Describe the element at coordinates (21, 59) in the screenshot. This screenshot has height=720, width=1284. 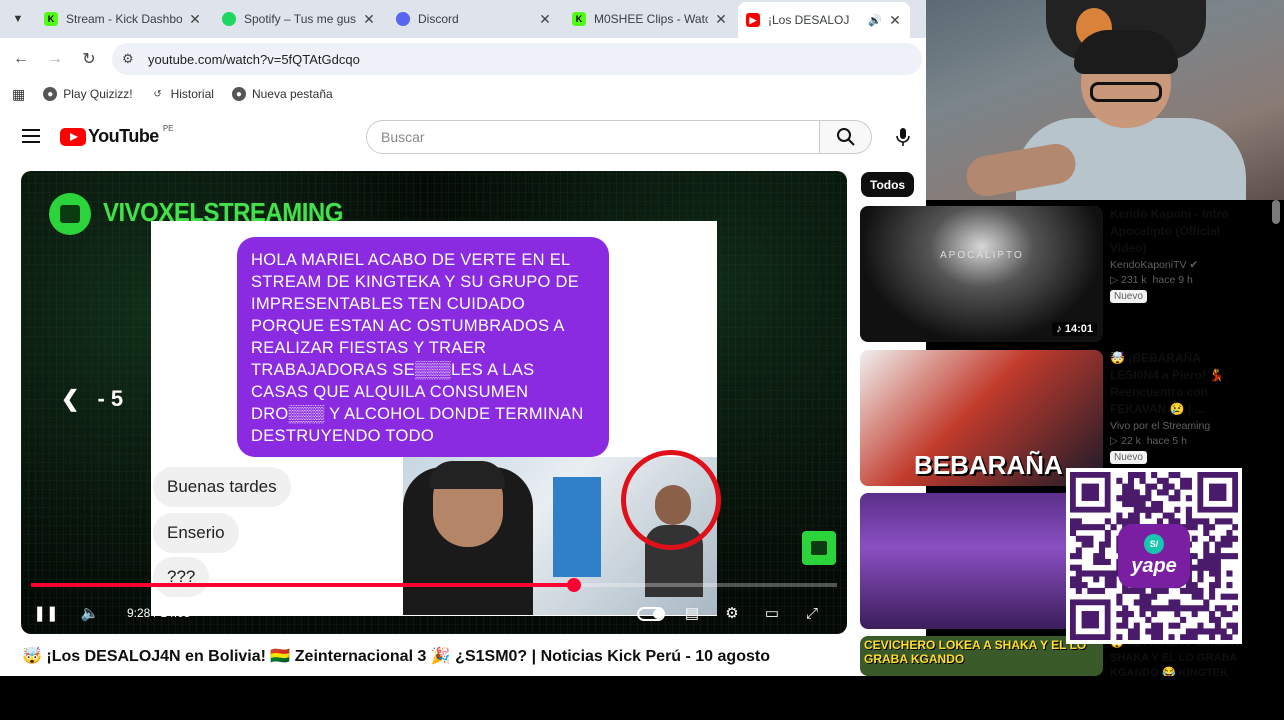
I see `back-icon: ←` at that location.